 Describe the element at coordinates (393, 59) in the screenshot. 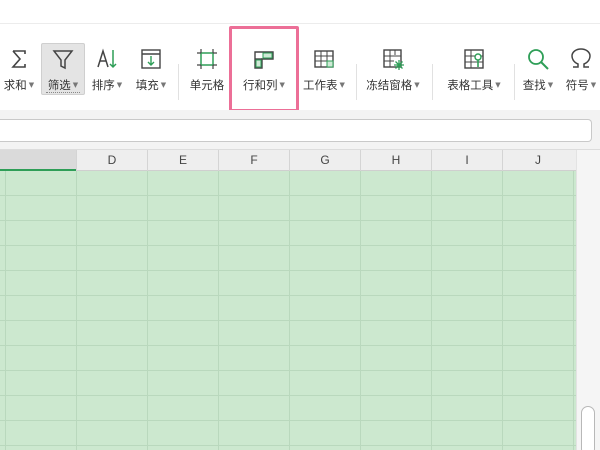

I see `freeze-panes-icon` at that location.